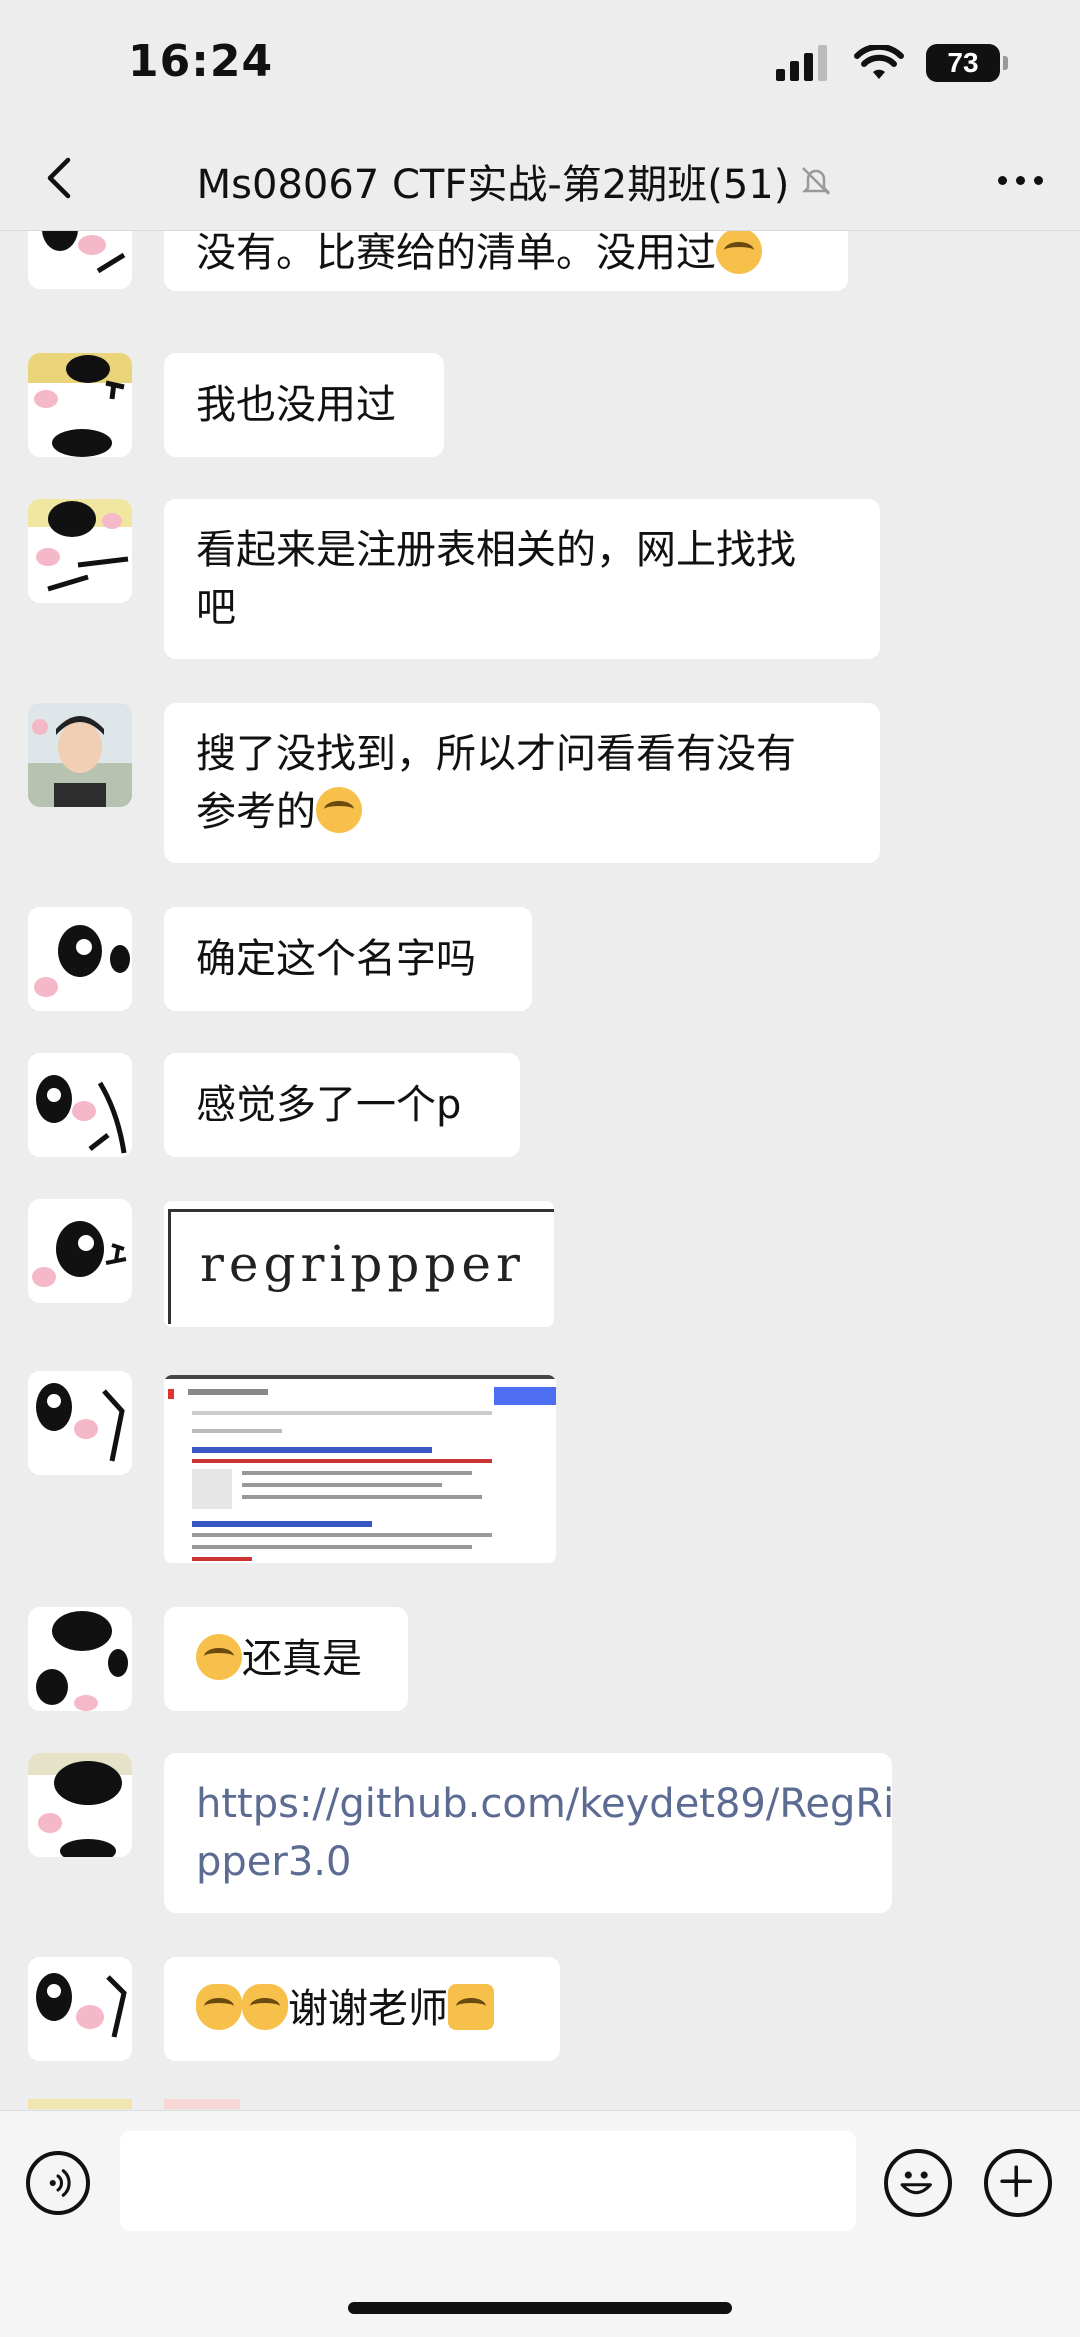 Image resolution: width=1080 pixels, height=2337 pixels. I want to click on back-chevron-icon, so click(60, 178).